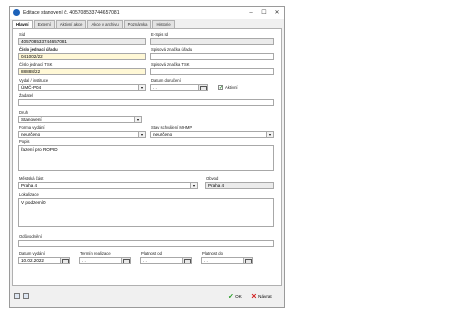 The height and width of the screenshot is (317, 465). Describe the element at coordinates (105, 24) in the screenshot. I see `tab-akce-v-archivu: Akce v archivu` at that location.